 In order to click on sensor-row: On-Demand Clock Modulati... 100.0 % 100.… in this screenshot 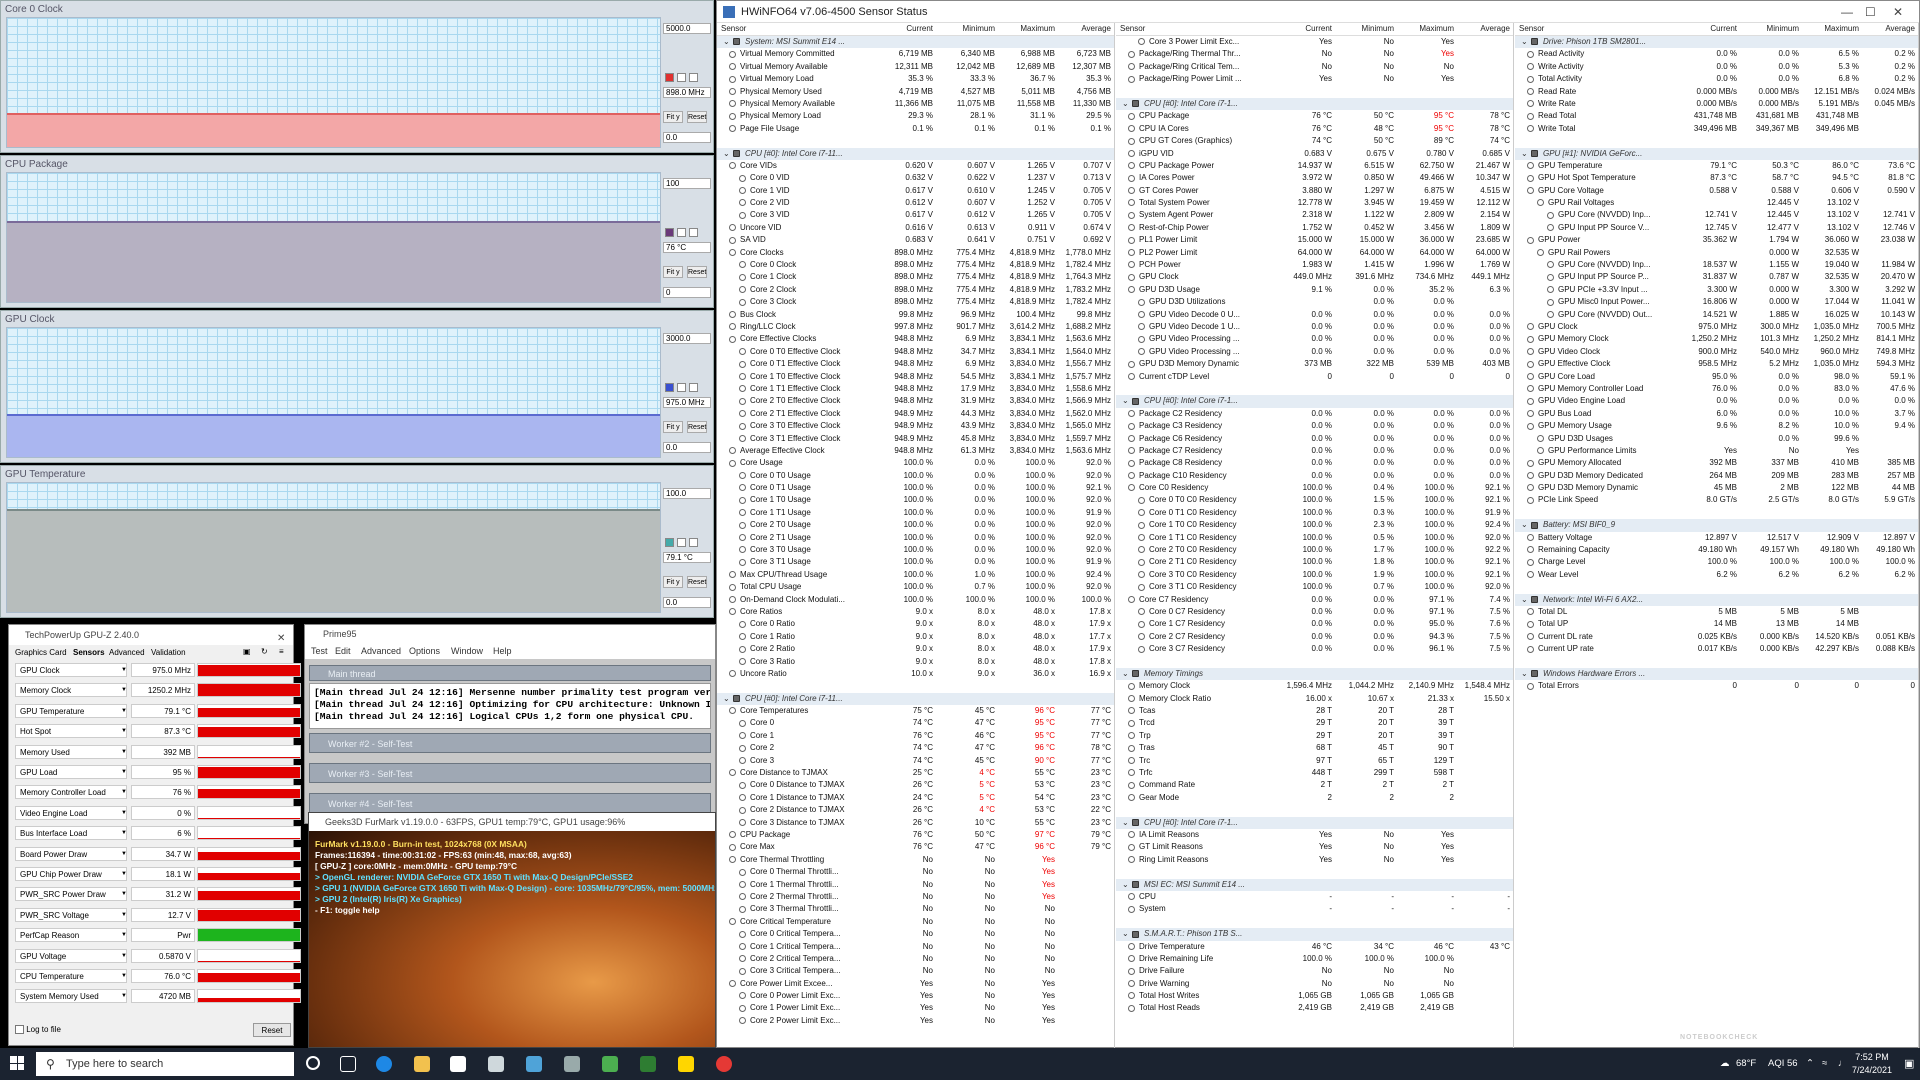, I will do `click(915, 600)`.